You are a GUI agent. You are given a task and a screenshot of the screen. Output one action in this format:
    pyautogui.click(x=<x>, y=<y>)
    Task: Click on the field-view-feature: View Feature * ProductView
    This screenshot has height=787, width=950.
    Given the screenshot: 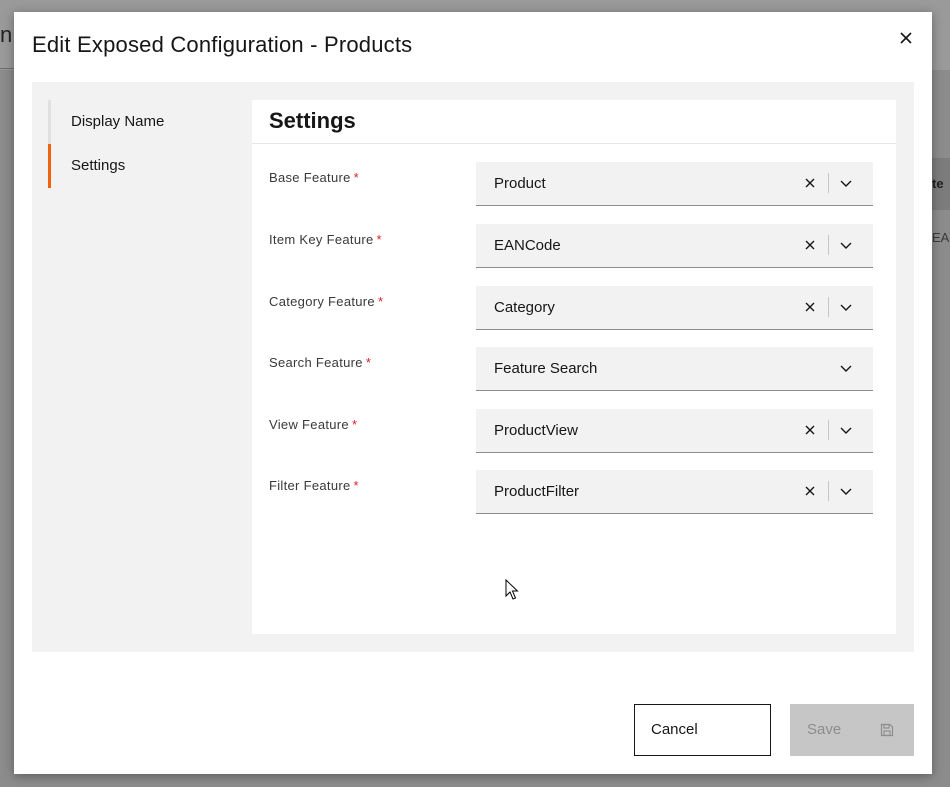 What is the action you would take?
    pyautogui.click(x=574, y=431)
    